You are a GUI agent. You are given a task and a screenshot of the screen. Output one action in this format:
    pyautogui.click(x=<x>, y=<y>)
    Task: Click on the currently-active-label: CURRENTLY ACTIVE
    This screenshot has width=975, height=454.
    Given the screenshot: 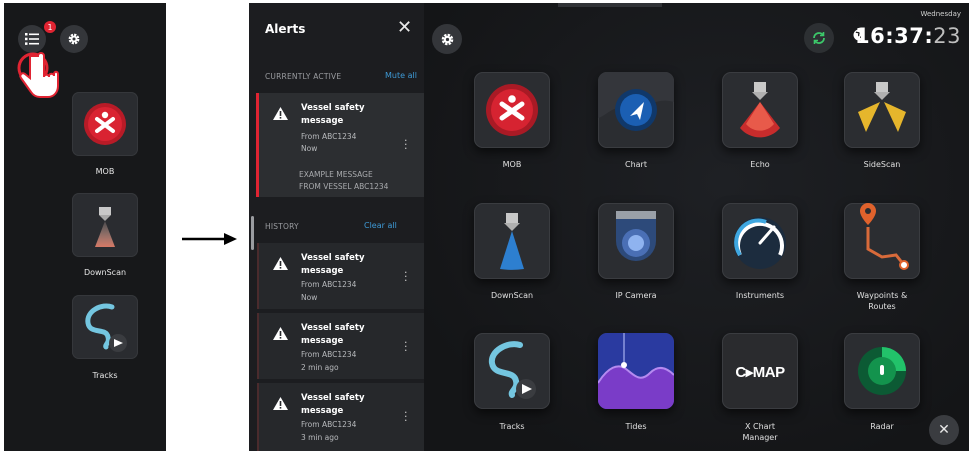 What is the action you would take?
    pyautogui.click(x=303, y=76)
    